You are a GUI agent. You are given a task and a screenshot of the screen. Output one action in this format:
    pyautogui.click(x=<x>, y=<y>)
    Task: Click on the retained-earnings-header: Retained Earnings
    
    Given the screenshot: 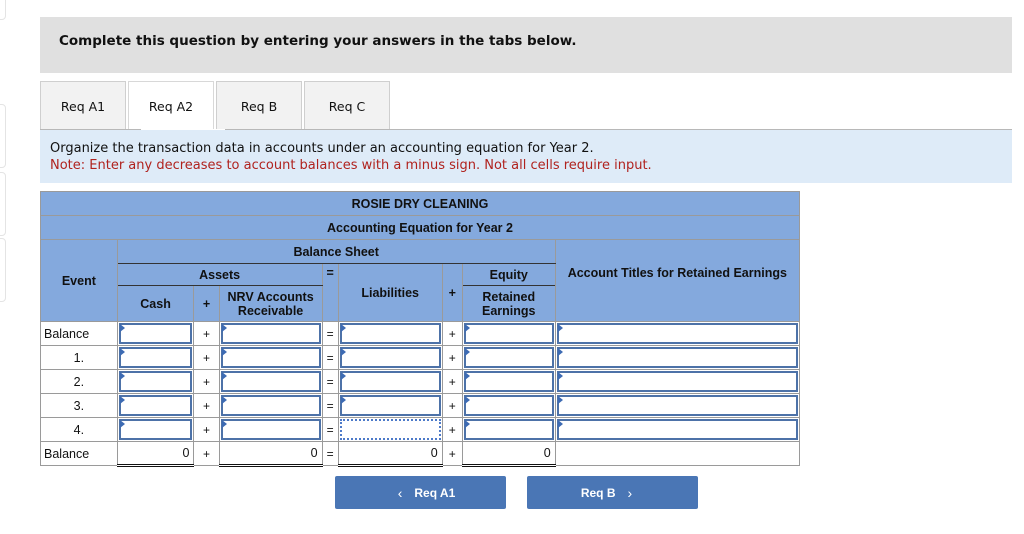 What is the action you would take?
    pyautogui.click(x=508, y=303)
    